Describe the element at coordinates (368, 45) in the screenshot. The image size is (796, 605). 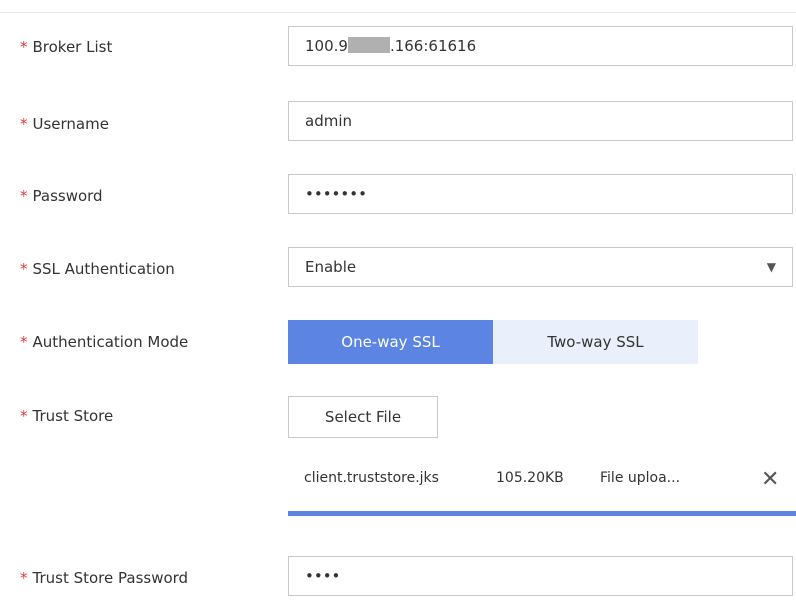
I see `redacted-block` at that location.